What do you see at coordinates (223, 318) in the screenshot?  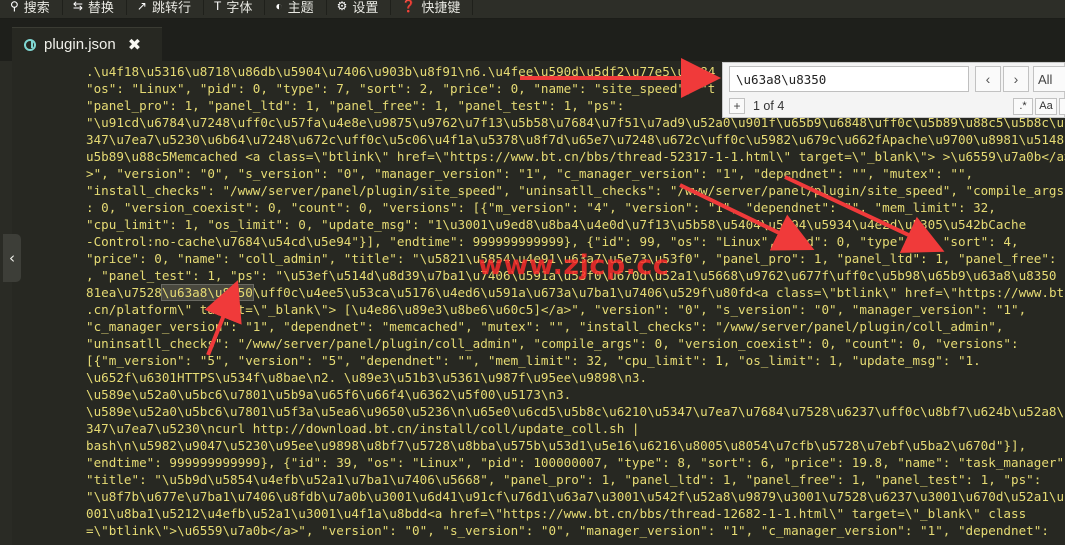 I see `arrow-to-highlight` at bounding box center [223, 318].